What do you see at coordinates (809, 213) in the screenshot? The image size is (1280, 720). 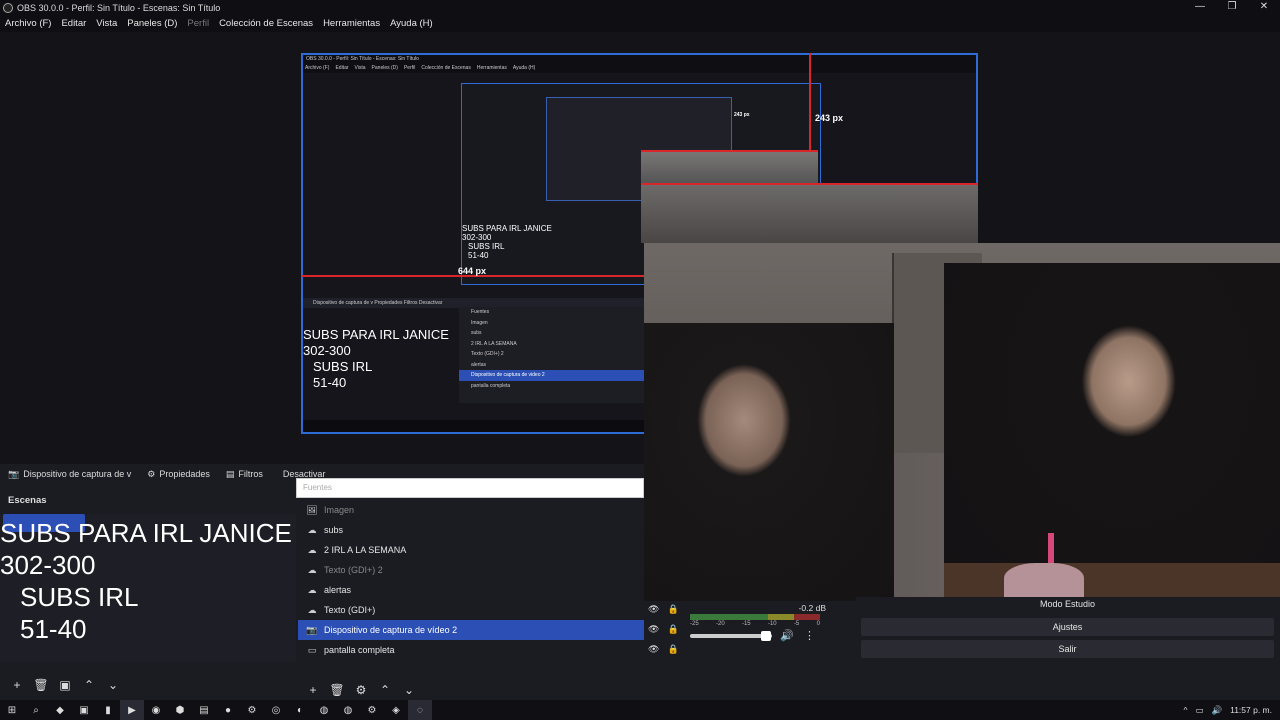 I see `webcam-preview-echo` at bounding box center [809, 213].